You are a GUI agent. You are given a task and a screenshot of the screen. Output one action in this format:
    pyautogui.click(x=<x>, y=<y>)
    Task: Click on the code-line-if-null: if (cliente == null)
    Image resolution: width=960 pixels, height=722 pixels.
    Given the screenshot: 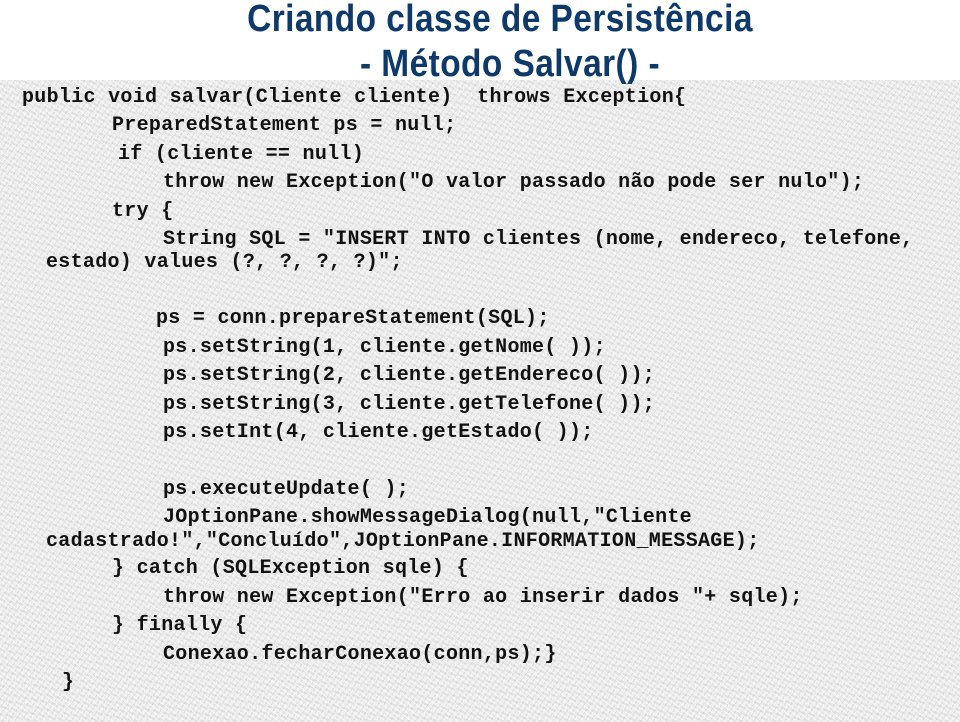 What is the action you would take?
    pyautogui.click(x=241, y=154)
    